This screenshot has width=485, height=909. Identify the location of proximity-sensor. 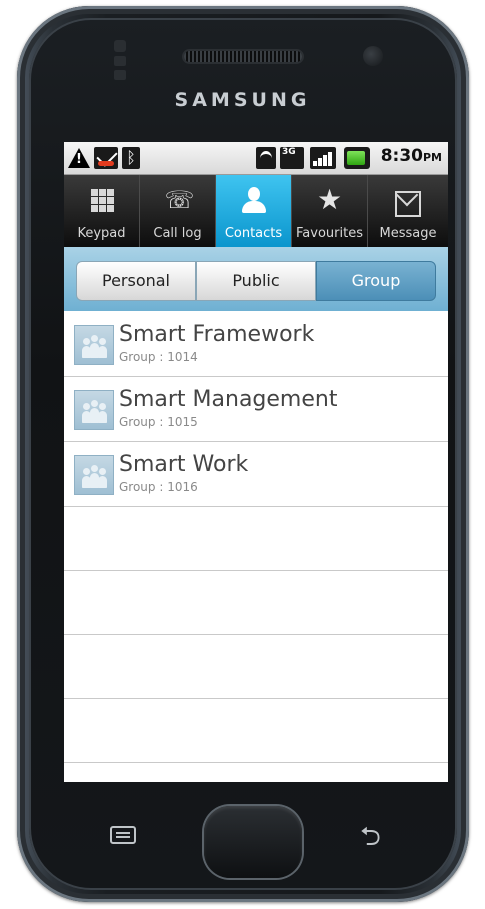
(120, 46).